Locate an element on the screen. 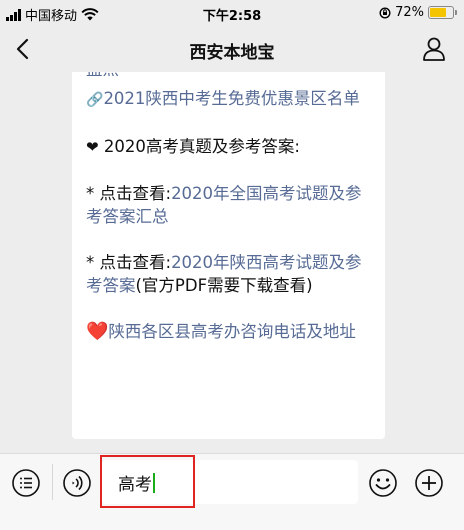 The height and width of the screenshot is (530, 464). section-heading: ❤ 2020高考真题及参考答案: is located at coordinates (228, 147).